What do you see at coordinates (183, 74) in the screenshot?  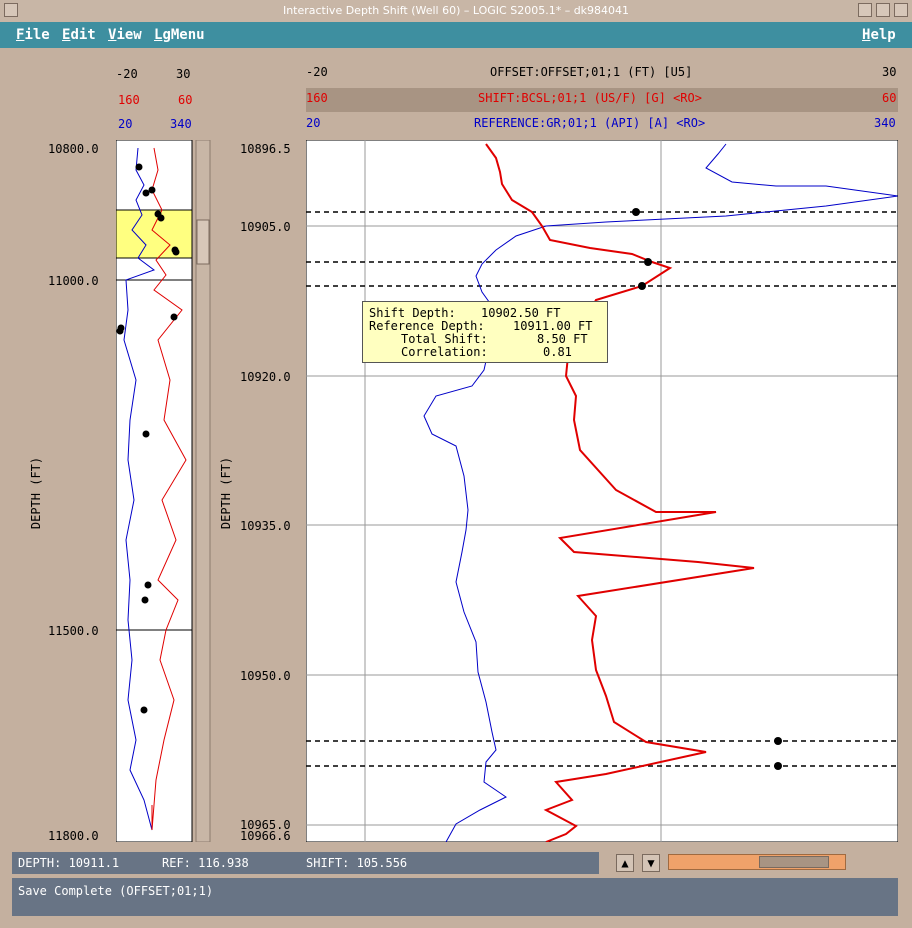 I see `overview-offset-max: 30` at bounding box center [183, 74].